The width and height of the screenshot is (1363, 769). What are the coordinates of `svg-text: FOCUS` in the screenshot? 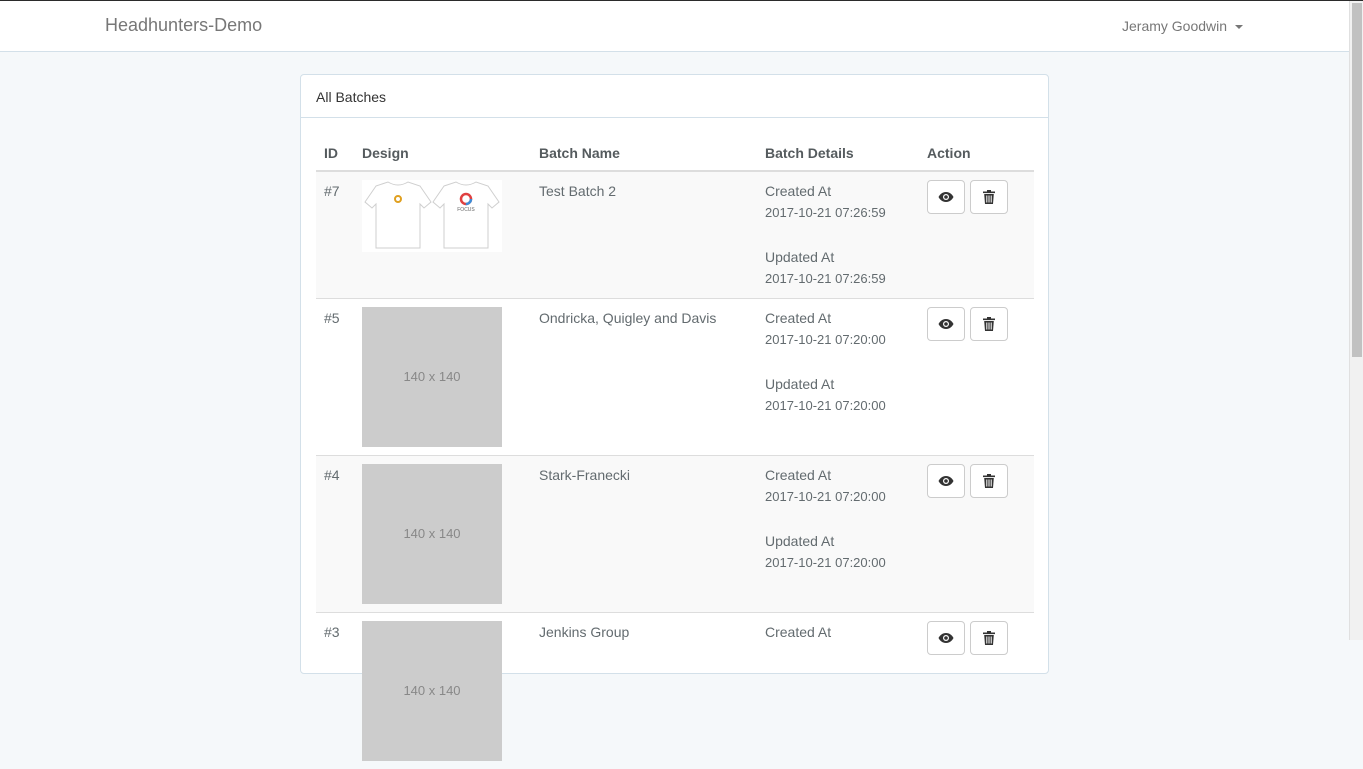 It's located at (466, 210).